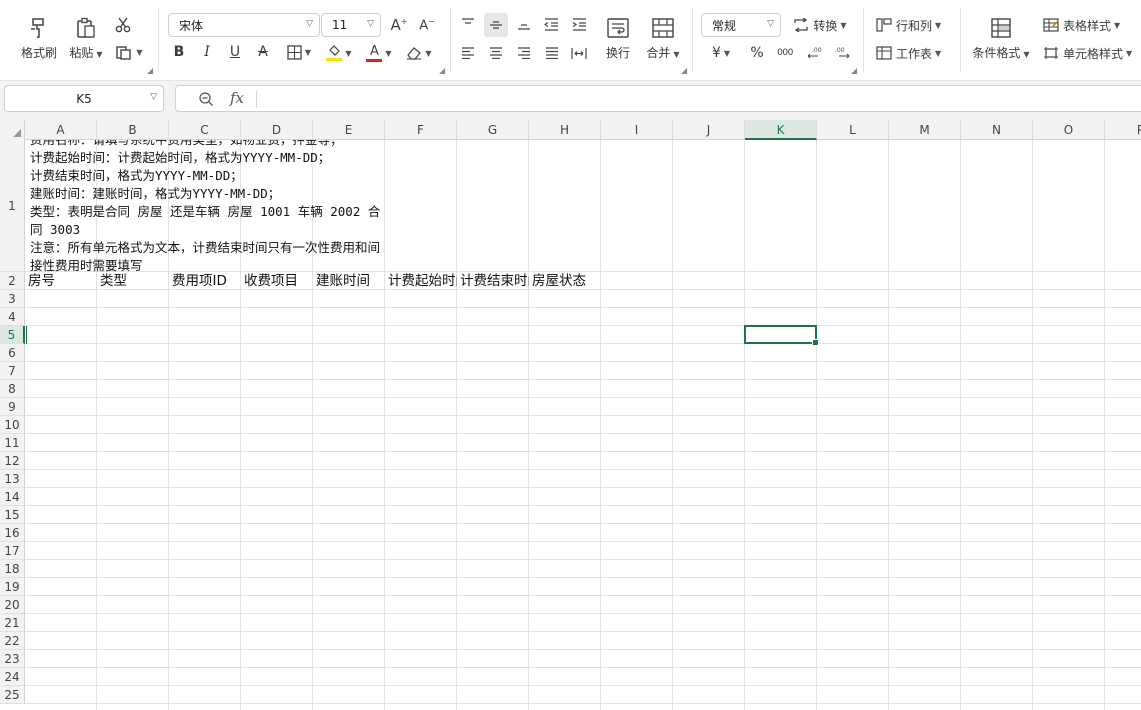 Image resolution: width=1141 pixels, height=710 pixels. What do you see at coordinates (781, 130) in the screenshot?
I see `column-header-k: K` at bounding box center [781, 130].